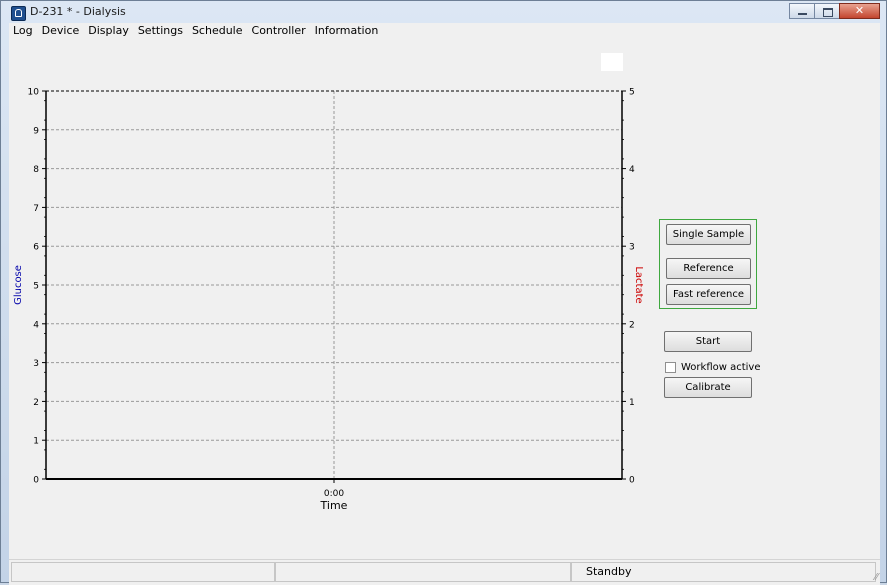 The width and height of the screenshot is (887, 585). I want to click on close-button: ✕, so click(859, 11).